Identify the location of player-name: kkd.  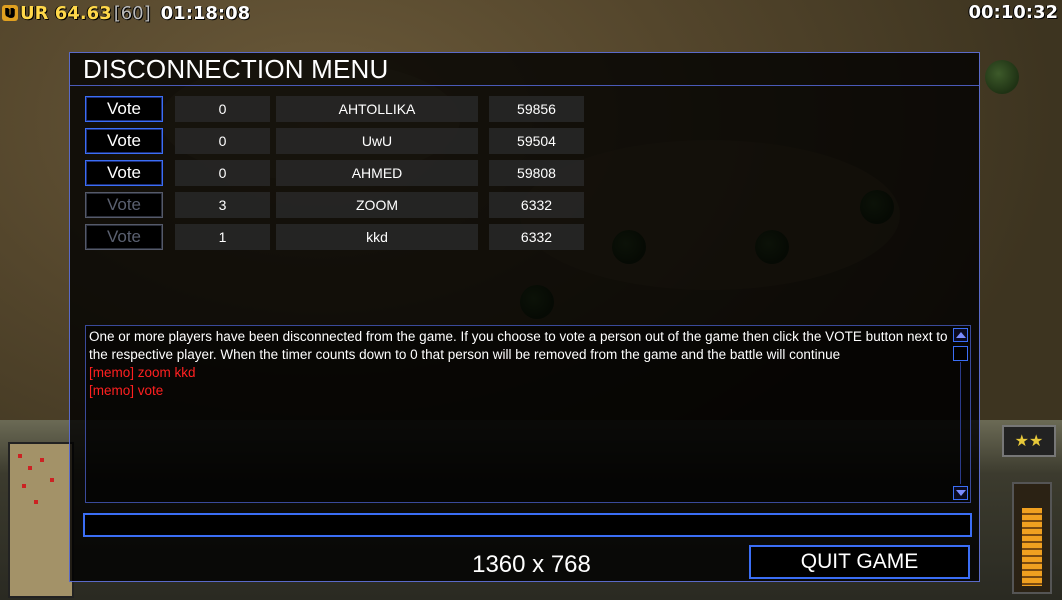
(377, 237).